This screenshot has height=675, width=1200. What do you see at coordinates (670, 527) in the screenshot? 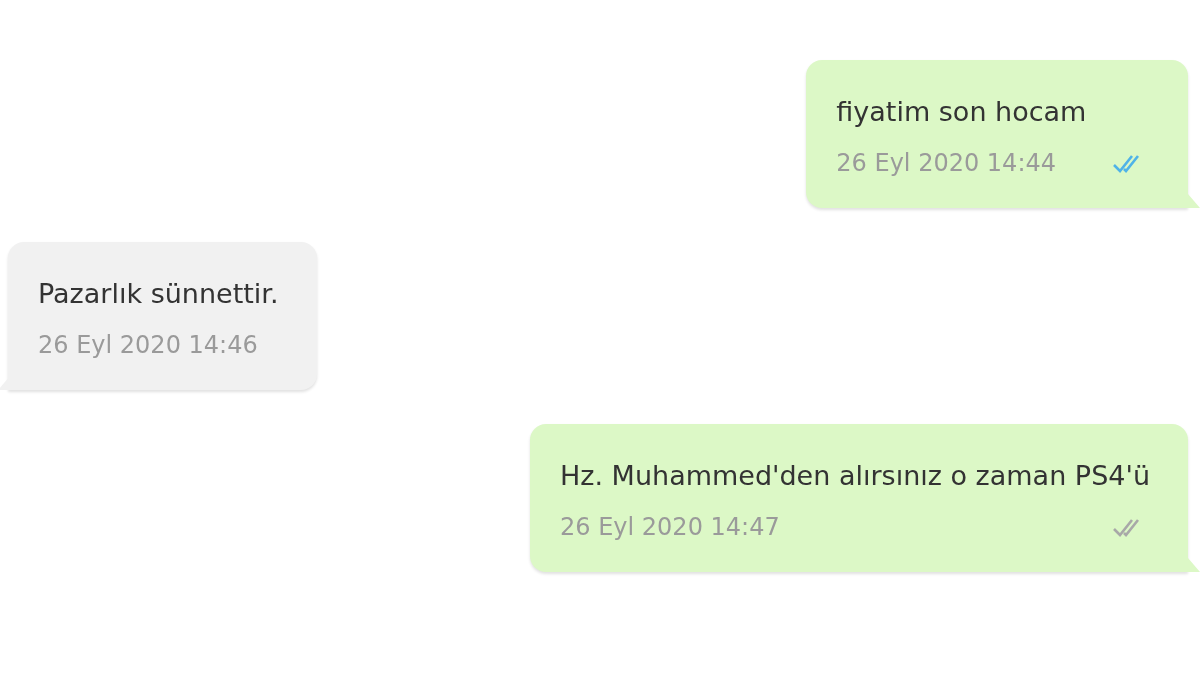
I see `message-timestamp: 26 Eyl 2020 14:47` at bounding box center [670, 527].